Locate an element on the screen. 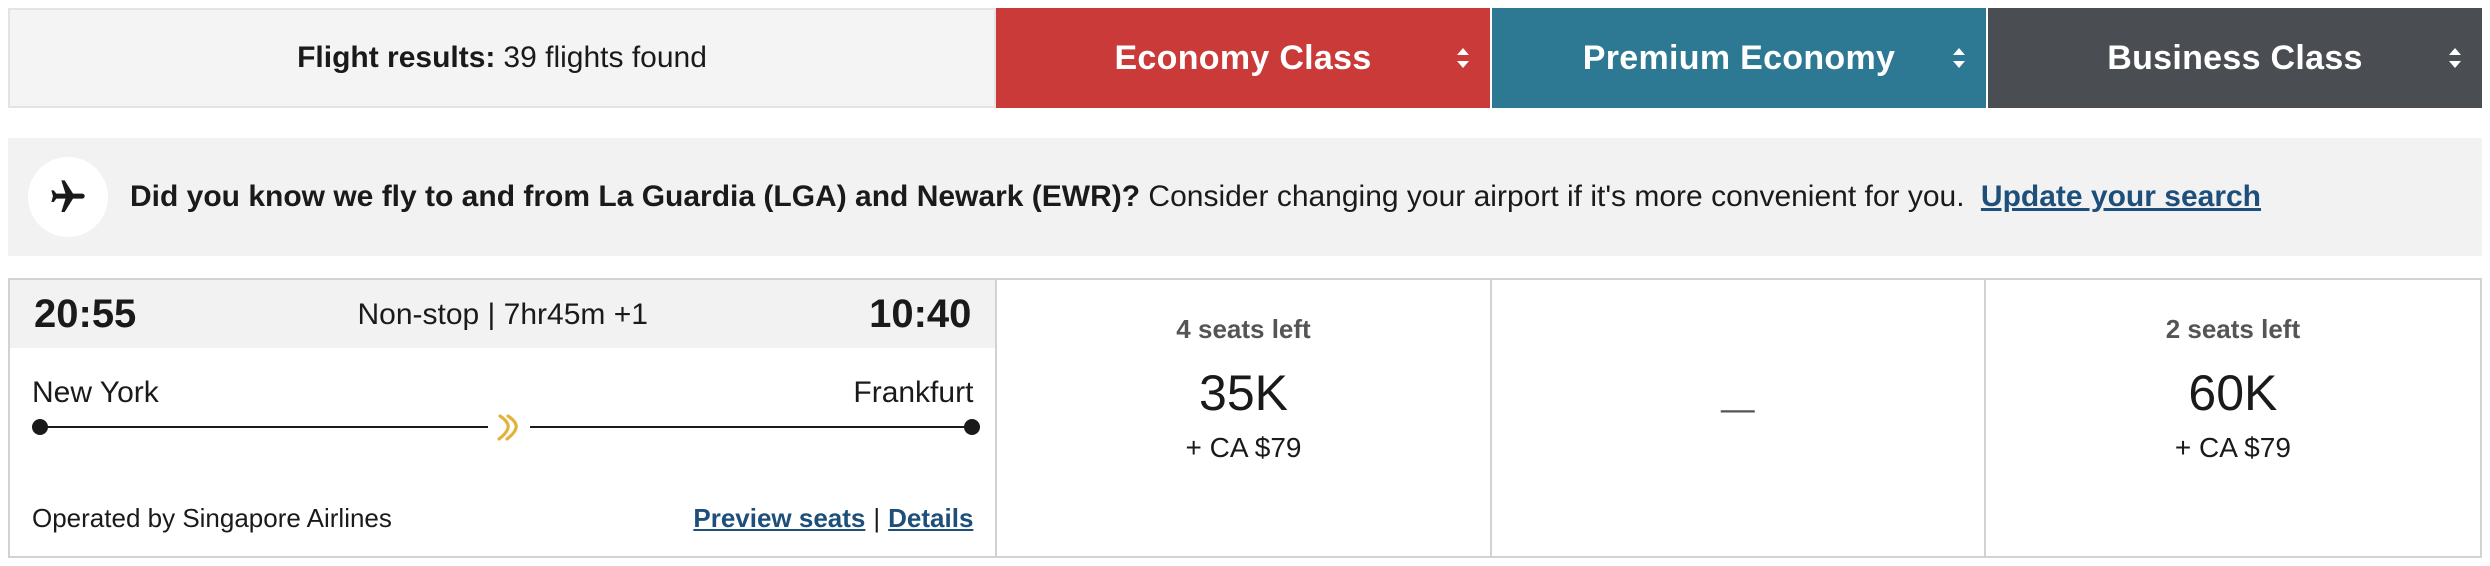 Image resolution: width=2490 pixels, height=566 pixels. stops-duration: Non-stop | 7hr45m +1 is located at coordinates (502, 314).